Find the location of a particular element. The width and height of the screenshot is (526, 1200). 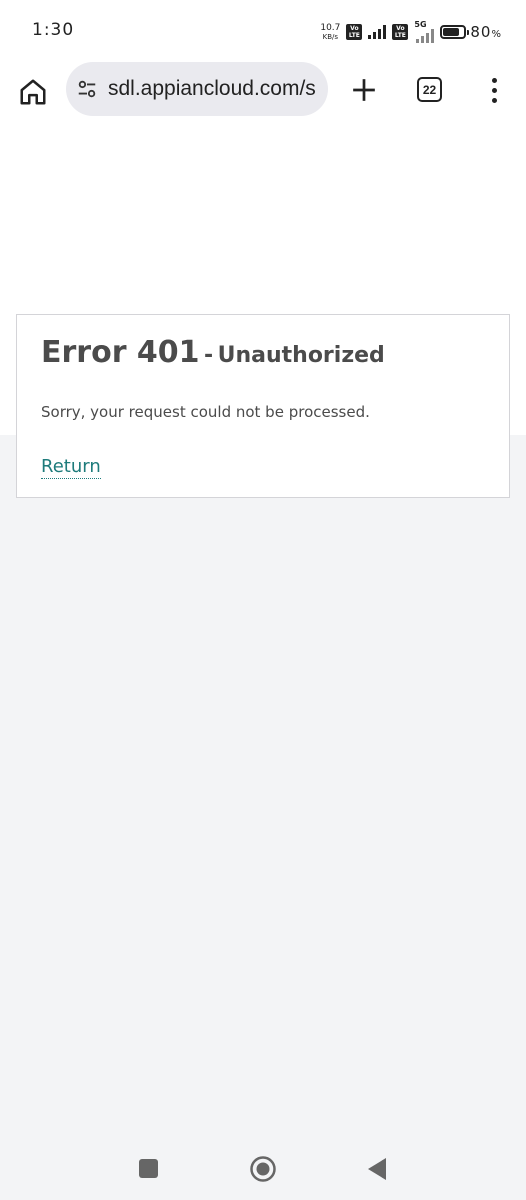

return-link: Return is located at coordinates (71, 467).